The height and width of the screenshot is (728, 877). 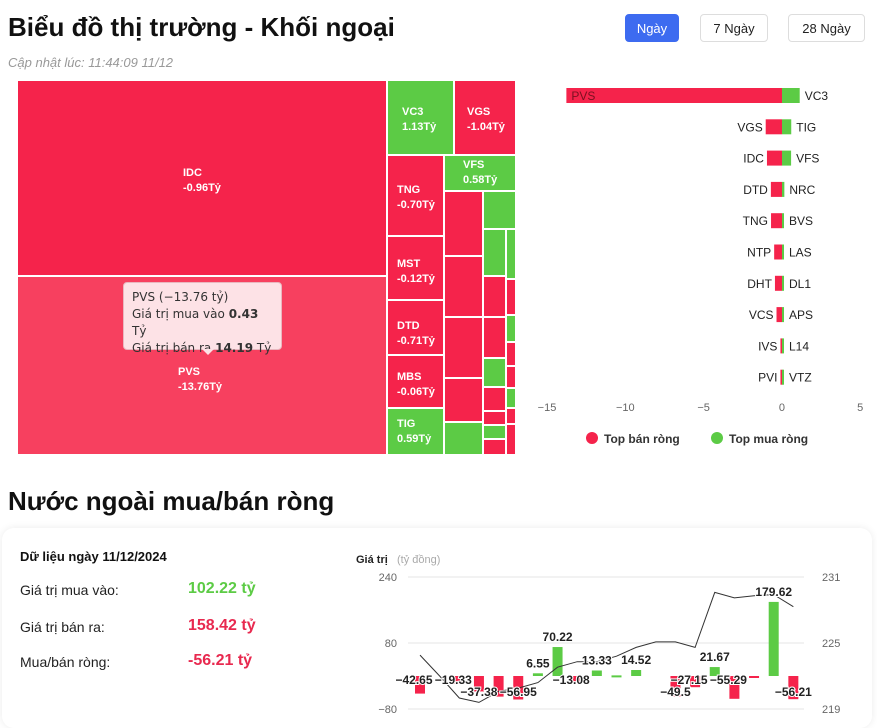 What do you see at coordinates (65, 662) in the screenshot?
I see `net-label: Mua/bán ròng:` at bounding box center [65, 662].